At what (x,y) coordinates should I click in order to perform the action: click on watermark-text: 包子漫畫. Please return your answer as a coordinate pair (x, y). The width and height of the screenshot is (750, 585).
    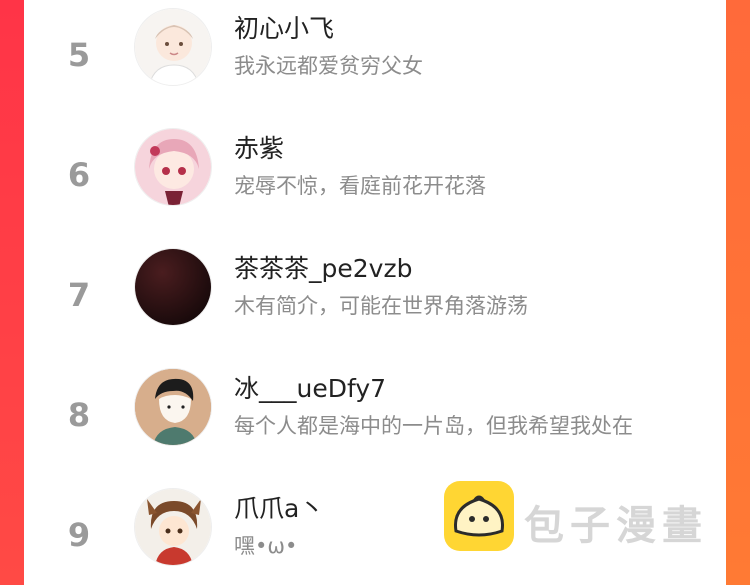
    Looking at the image, I should click on (616, 526).